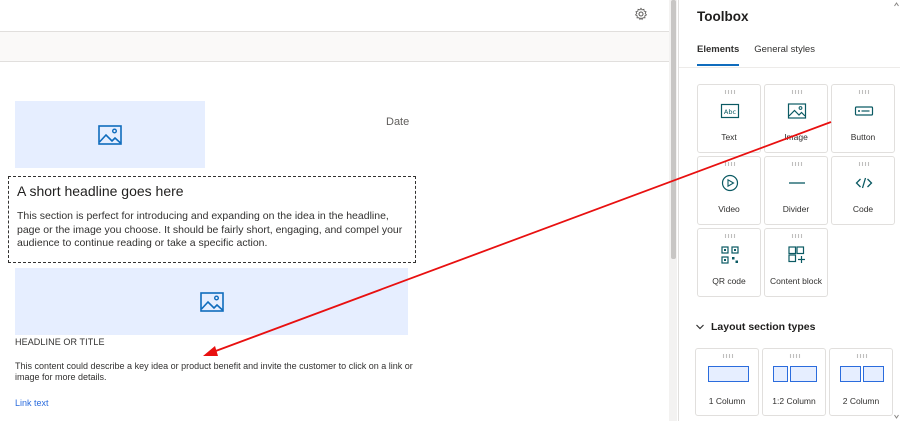 Image resolution: width=900 pixels, height=421 pixels. I want to click on toolbox-scrollbar, so click(896, 210).